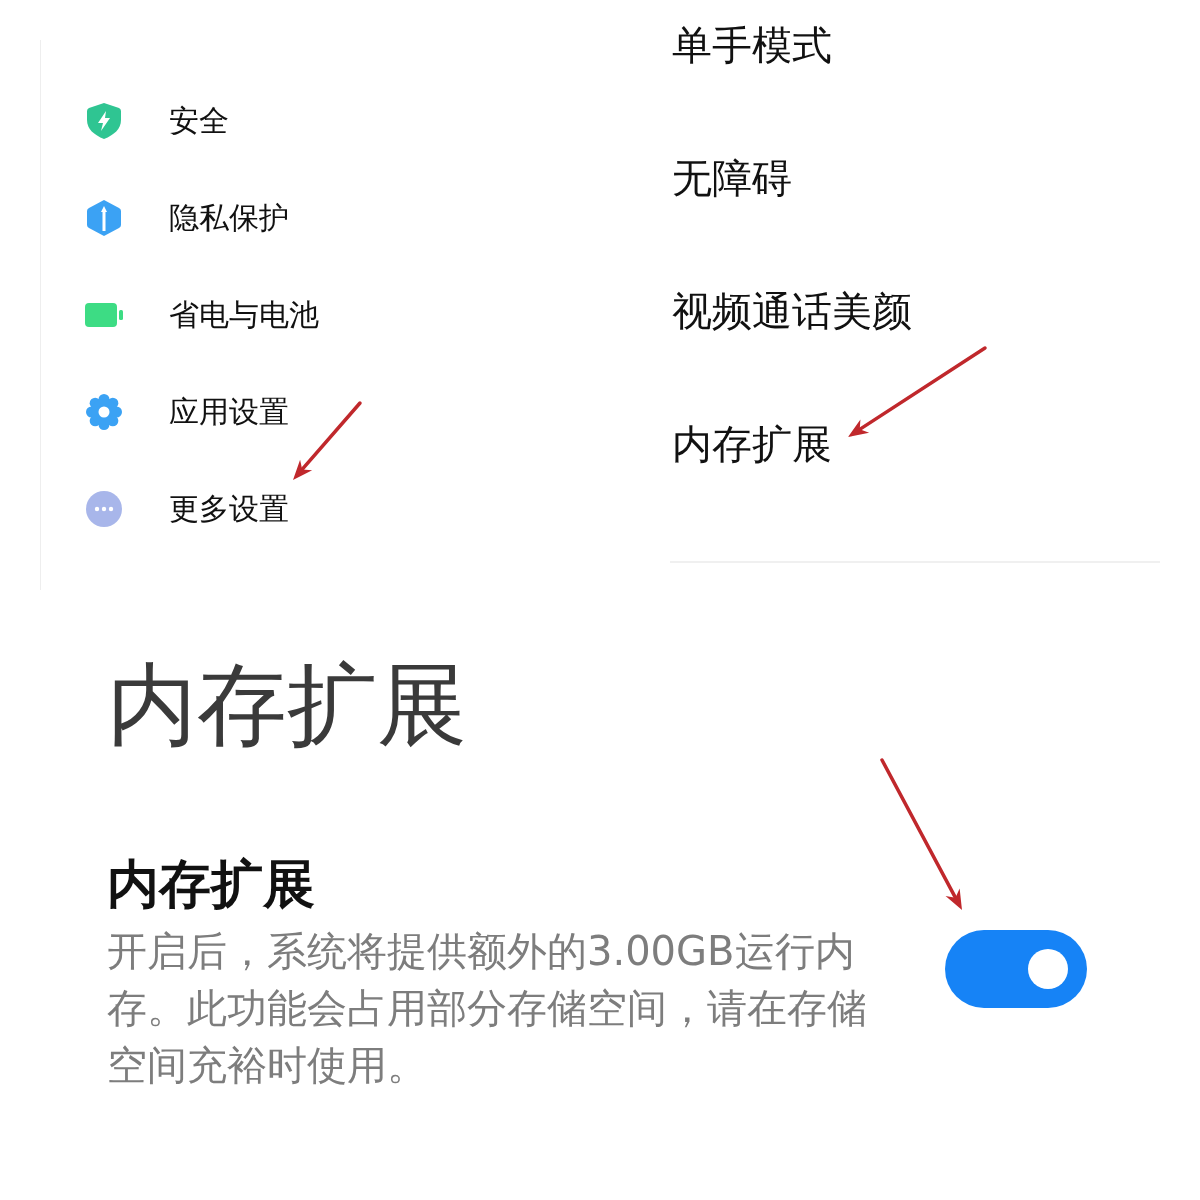  What do you see at coordinates (187, 217) in the screenshot?
I see `settings-item: 隐私保护` at bounding box center [187, 217].